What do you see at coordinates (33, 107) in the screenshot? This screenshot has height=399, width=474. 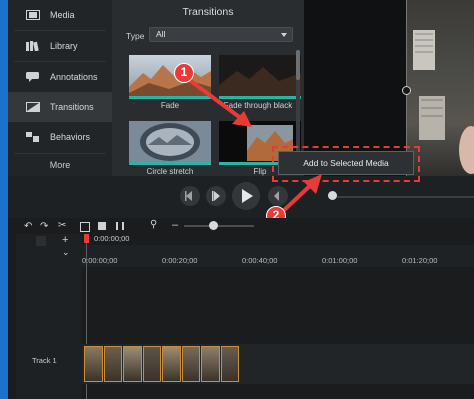 I see `transition-icon` at bounding box center [33, 107].